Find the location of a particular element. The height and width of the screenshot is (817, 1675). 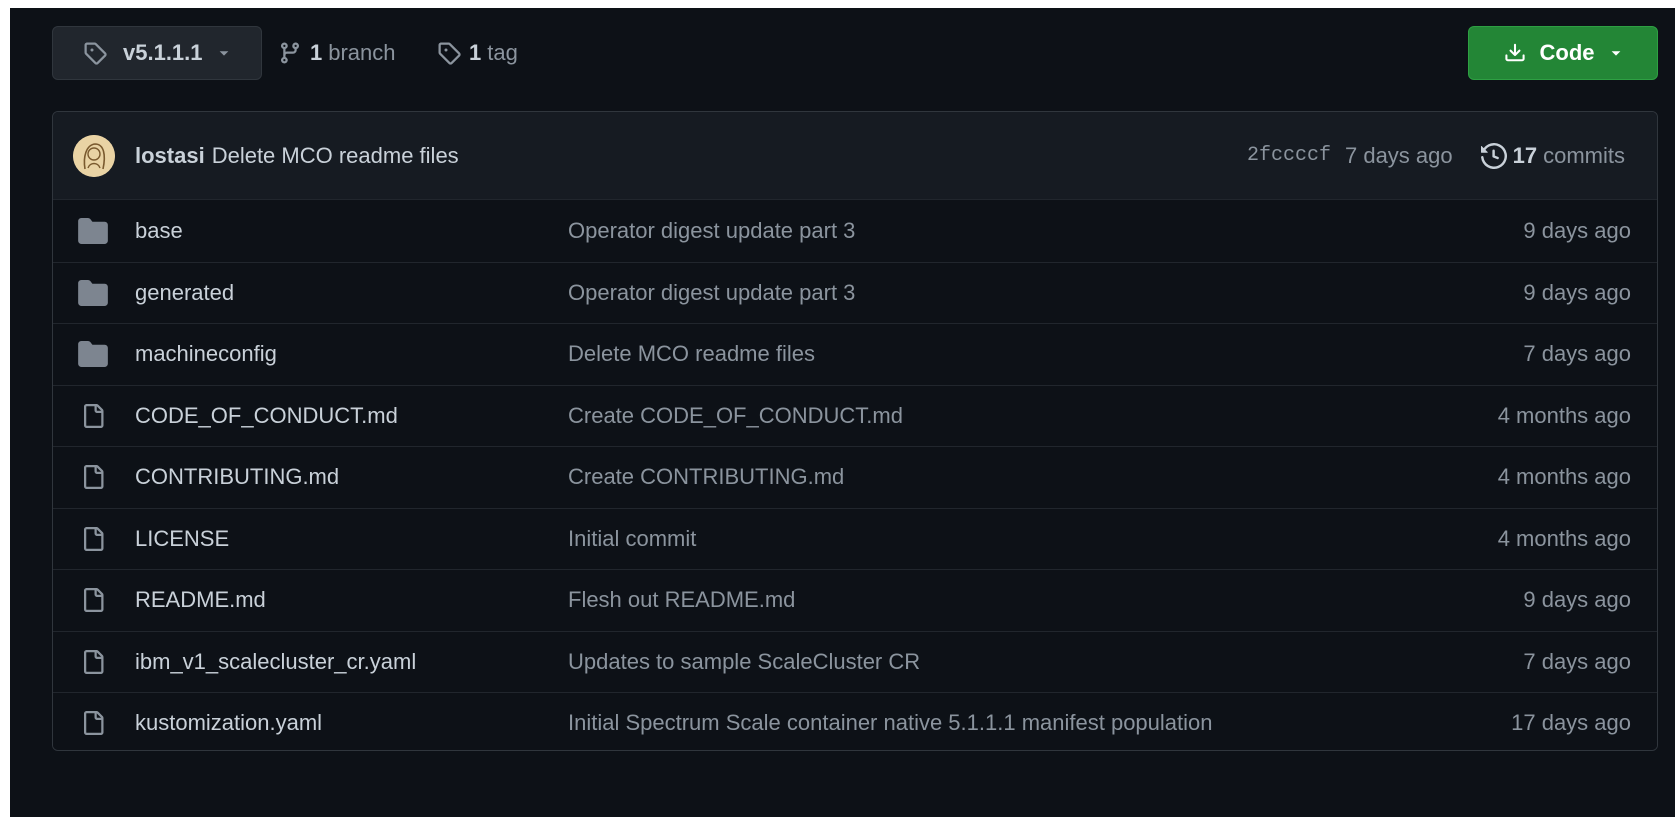

commit-age: 7 days ago is located at coordinates (1398, 155).